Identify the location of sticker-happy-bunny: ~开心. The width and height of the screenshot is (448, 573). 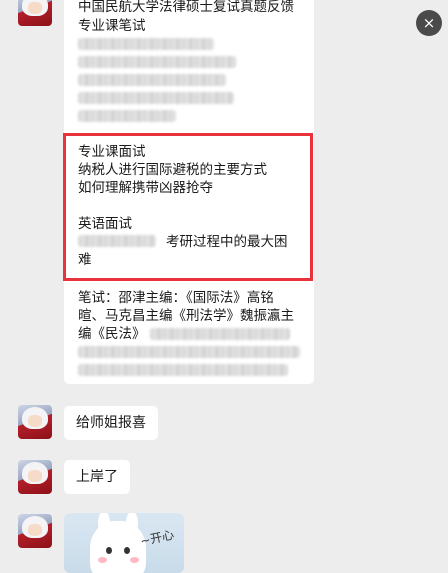
(124, 543).